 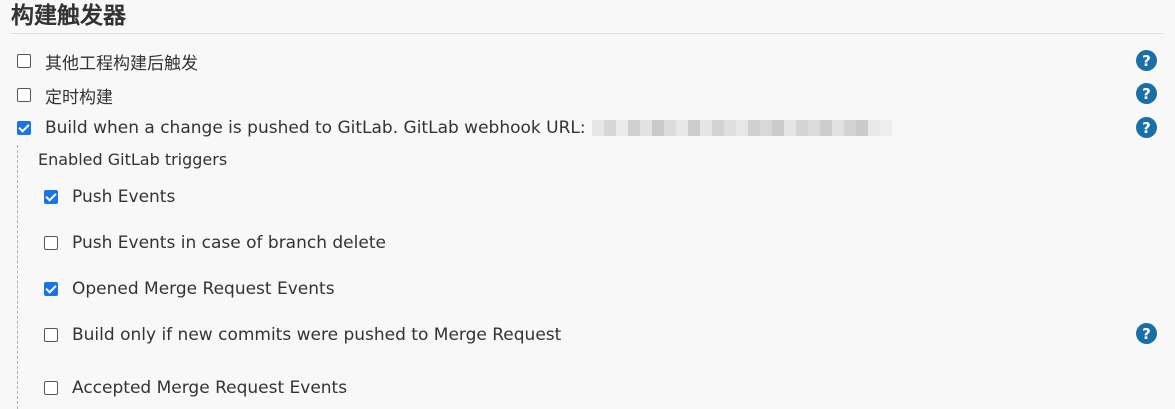 I want to click on redacted-webhook-url, so click(x=741, y=128).